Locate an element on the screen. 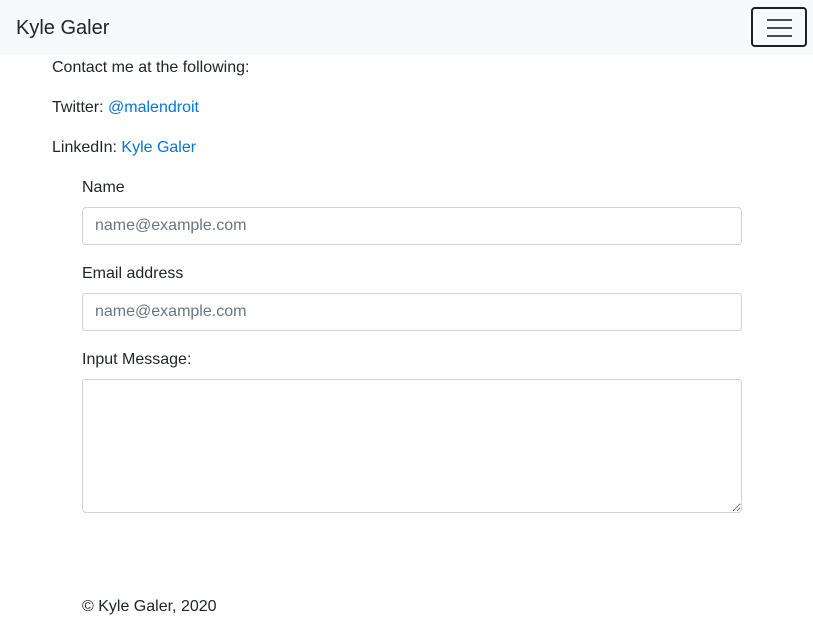  twitter-label: Twitter: is located at coordinates (80, 107).